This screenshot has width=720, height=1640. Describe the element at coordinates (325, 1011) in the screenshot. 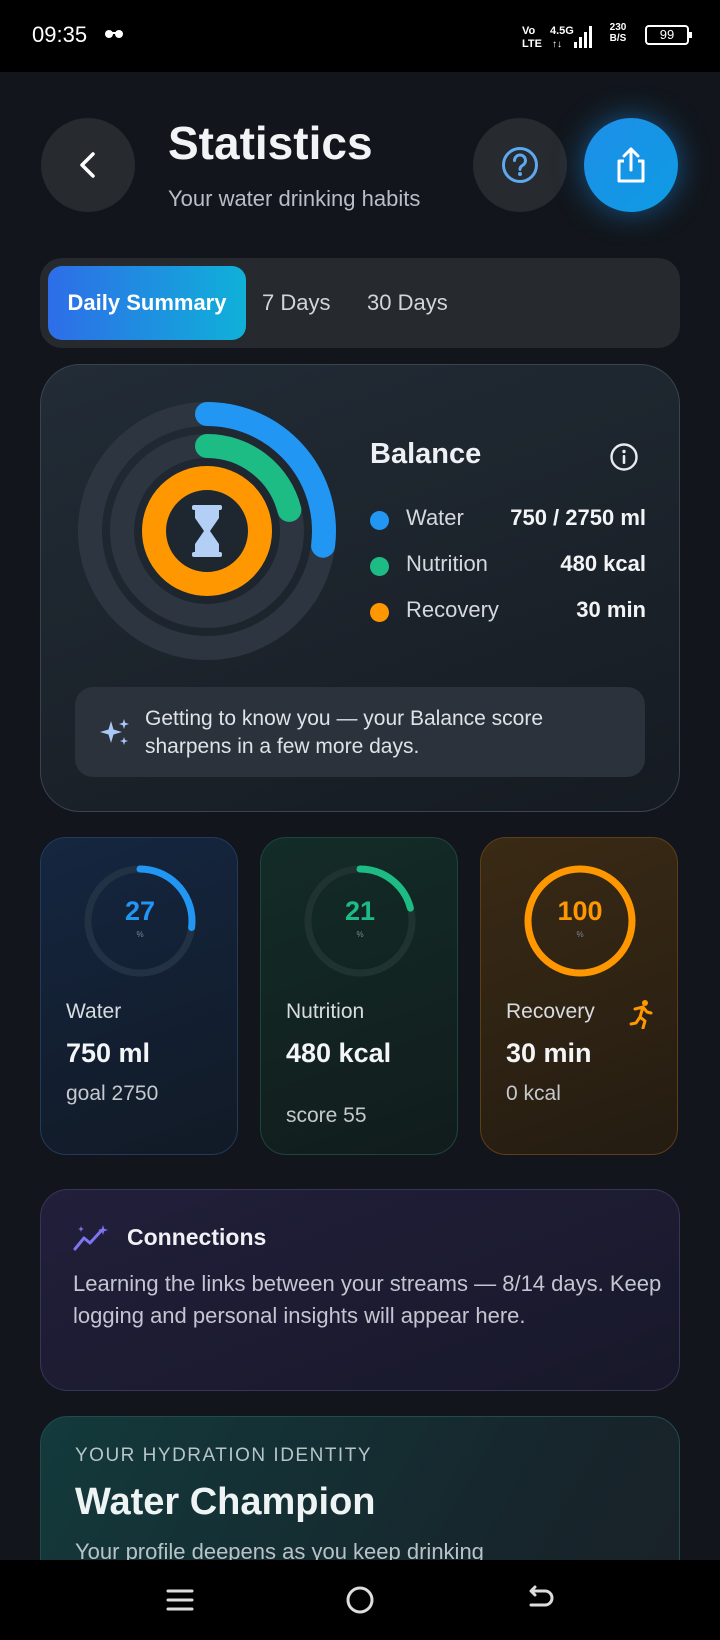

I see `nutrition-label: Nutrition` at that location.